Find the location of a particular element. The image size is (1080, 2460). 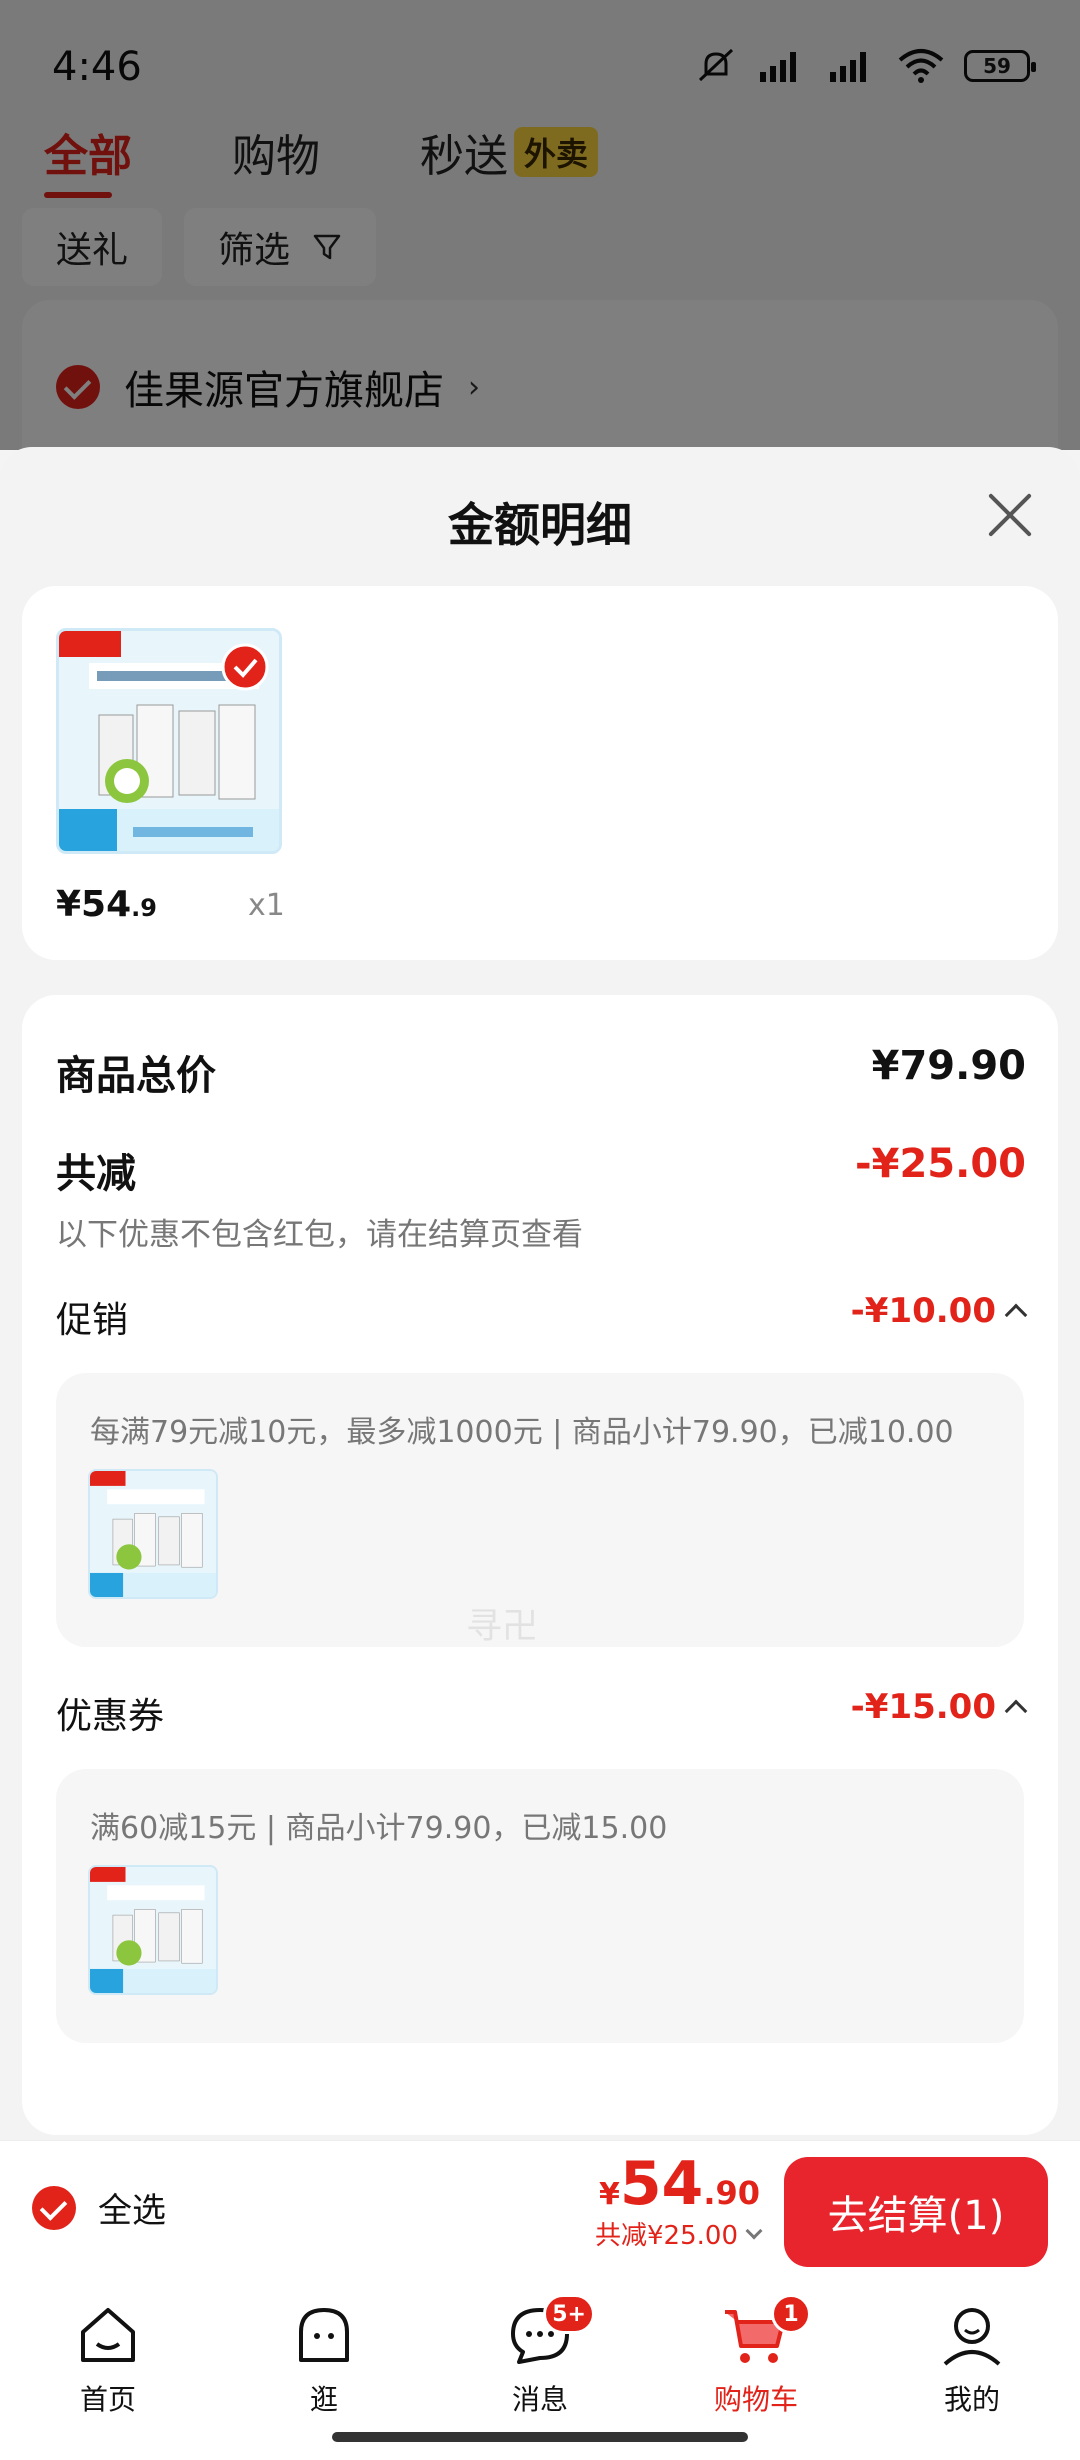

total-saved: 共减¥25.00 is located at coordinates (679, 2233).